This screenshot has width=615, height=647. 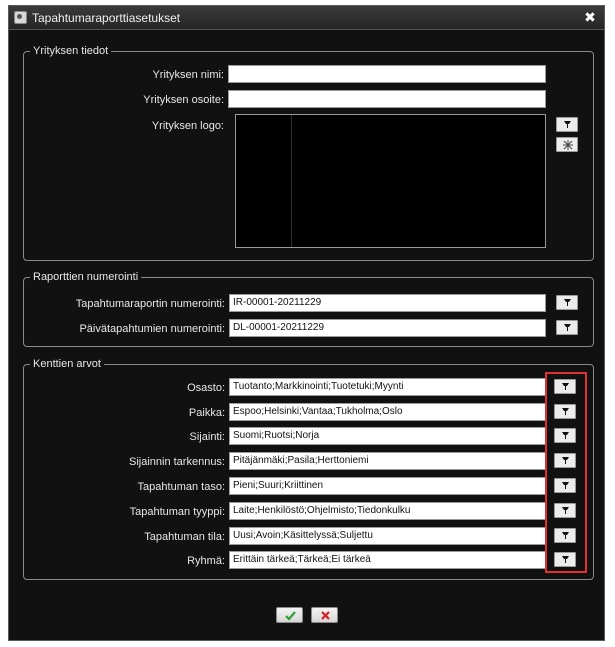 I want to click on field-edit-button-group, so click(x=565, y=559).